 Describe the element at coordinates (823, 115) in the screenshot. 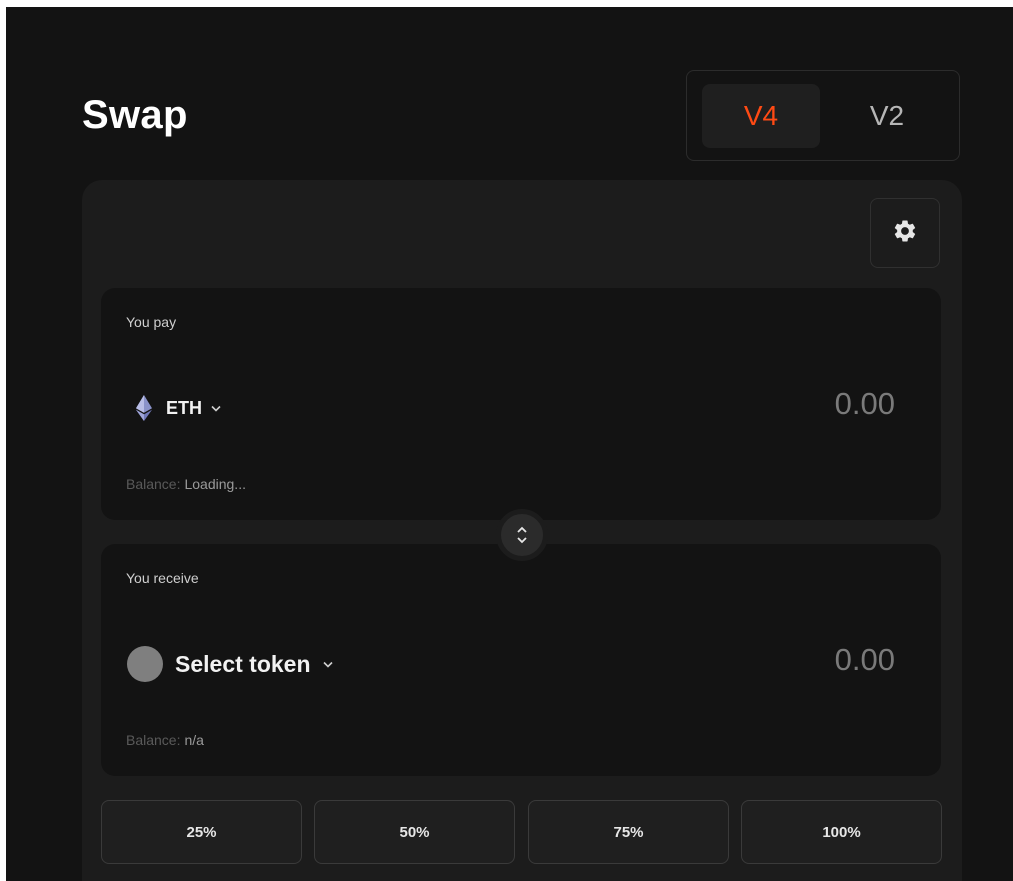

I see `version-toggle: V4 V2` at that location.